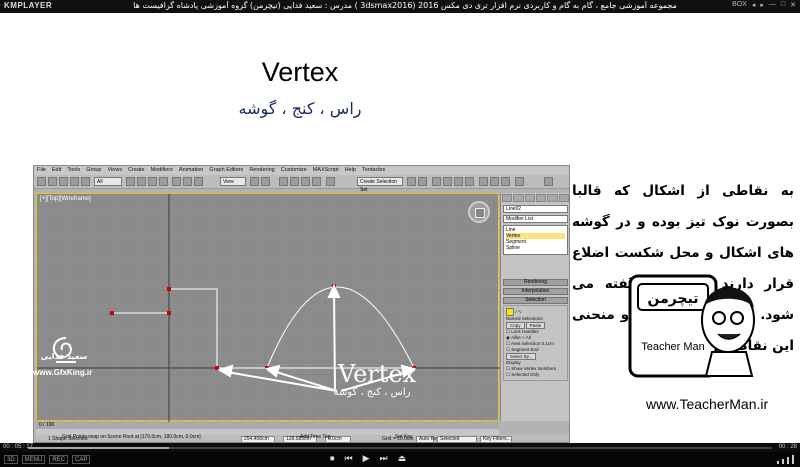 This screenshot has width=800, height=467. What do you see at coordinates (533, 368) in the screenshot?
I see `show-vertex-numbers-checkbox: Show Vertex Numbers` at bounding box center [533, 368].